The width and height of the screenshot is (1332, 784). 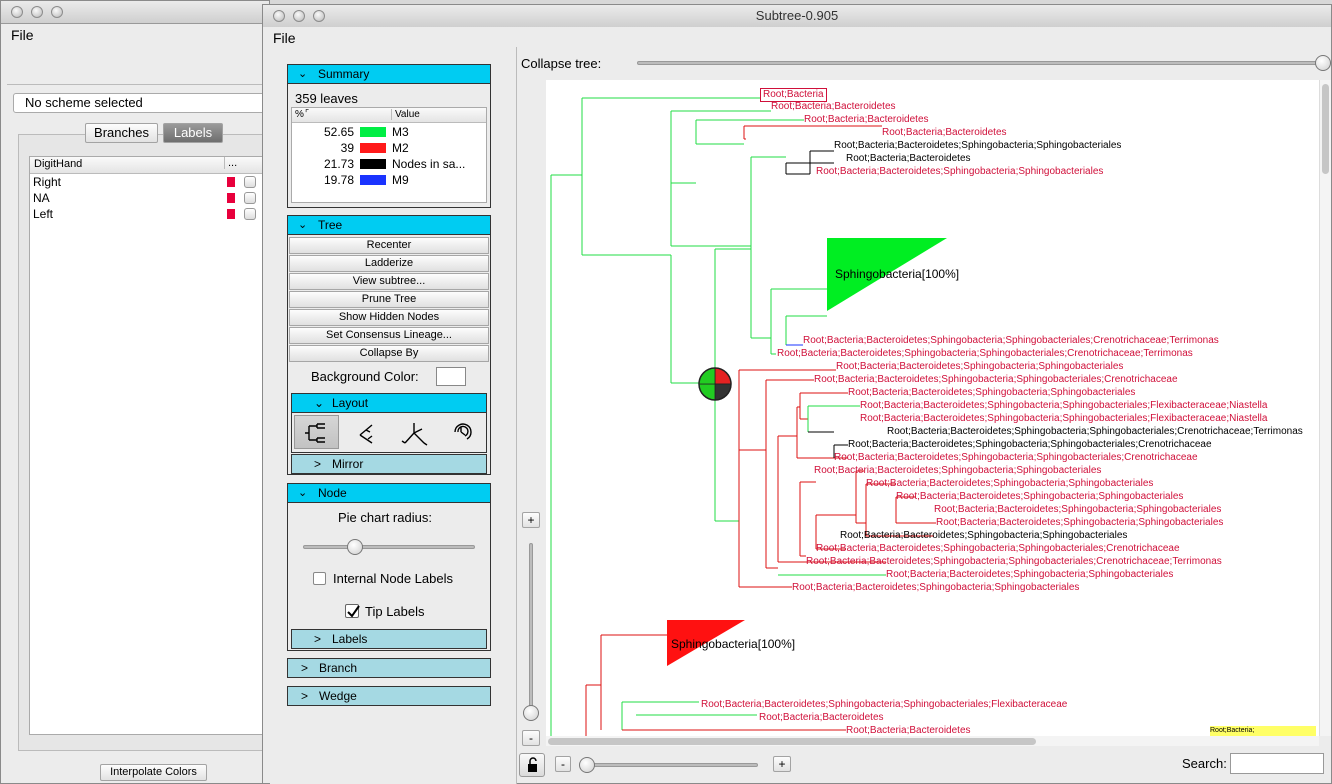 What do you see at coordinates (307, 113) in the screenshot?
I see `sort-icon: ⌜` at bounding box center [307, 113].